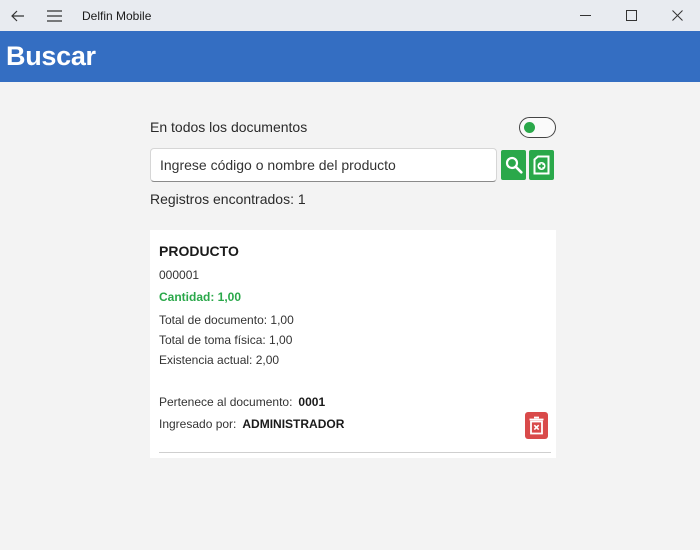 This screenshot has width=700, height=550. What do you see at coordinates (226, 402) in the screenshot?
I see `document-label: Pertenece al documento:` at bounding box center [226, 402].